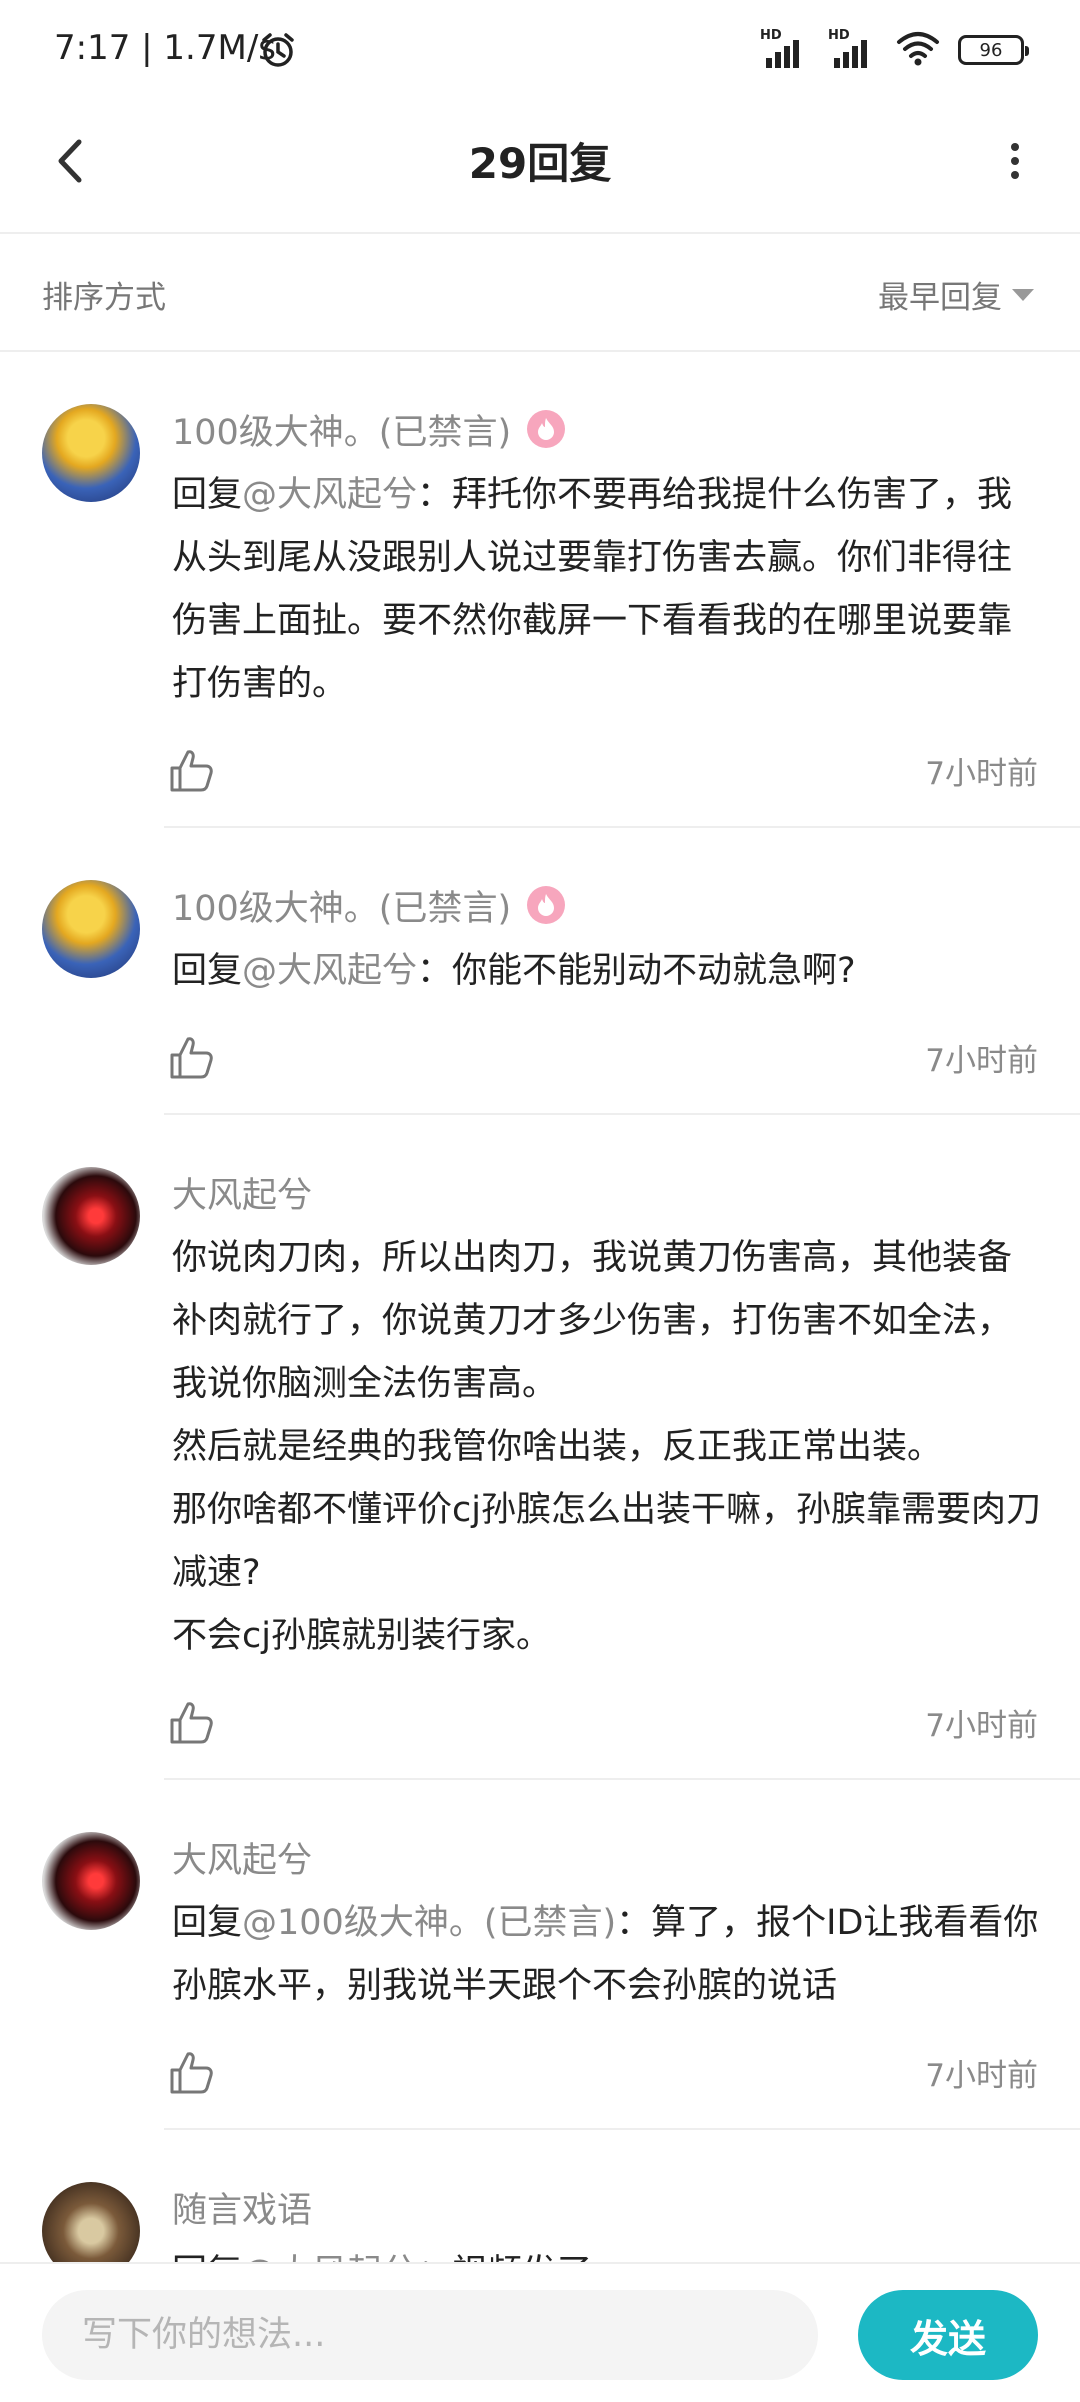  I want to click on status-time: 7:17 | 1.7M/s, so click(165, 48).